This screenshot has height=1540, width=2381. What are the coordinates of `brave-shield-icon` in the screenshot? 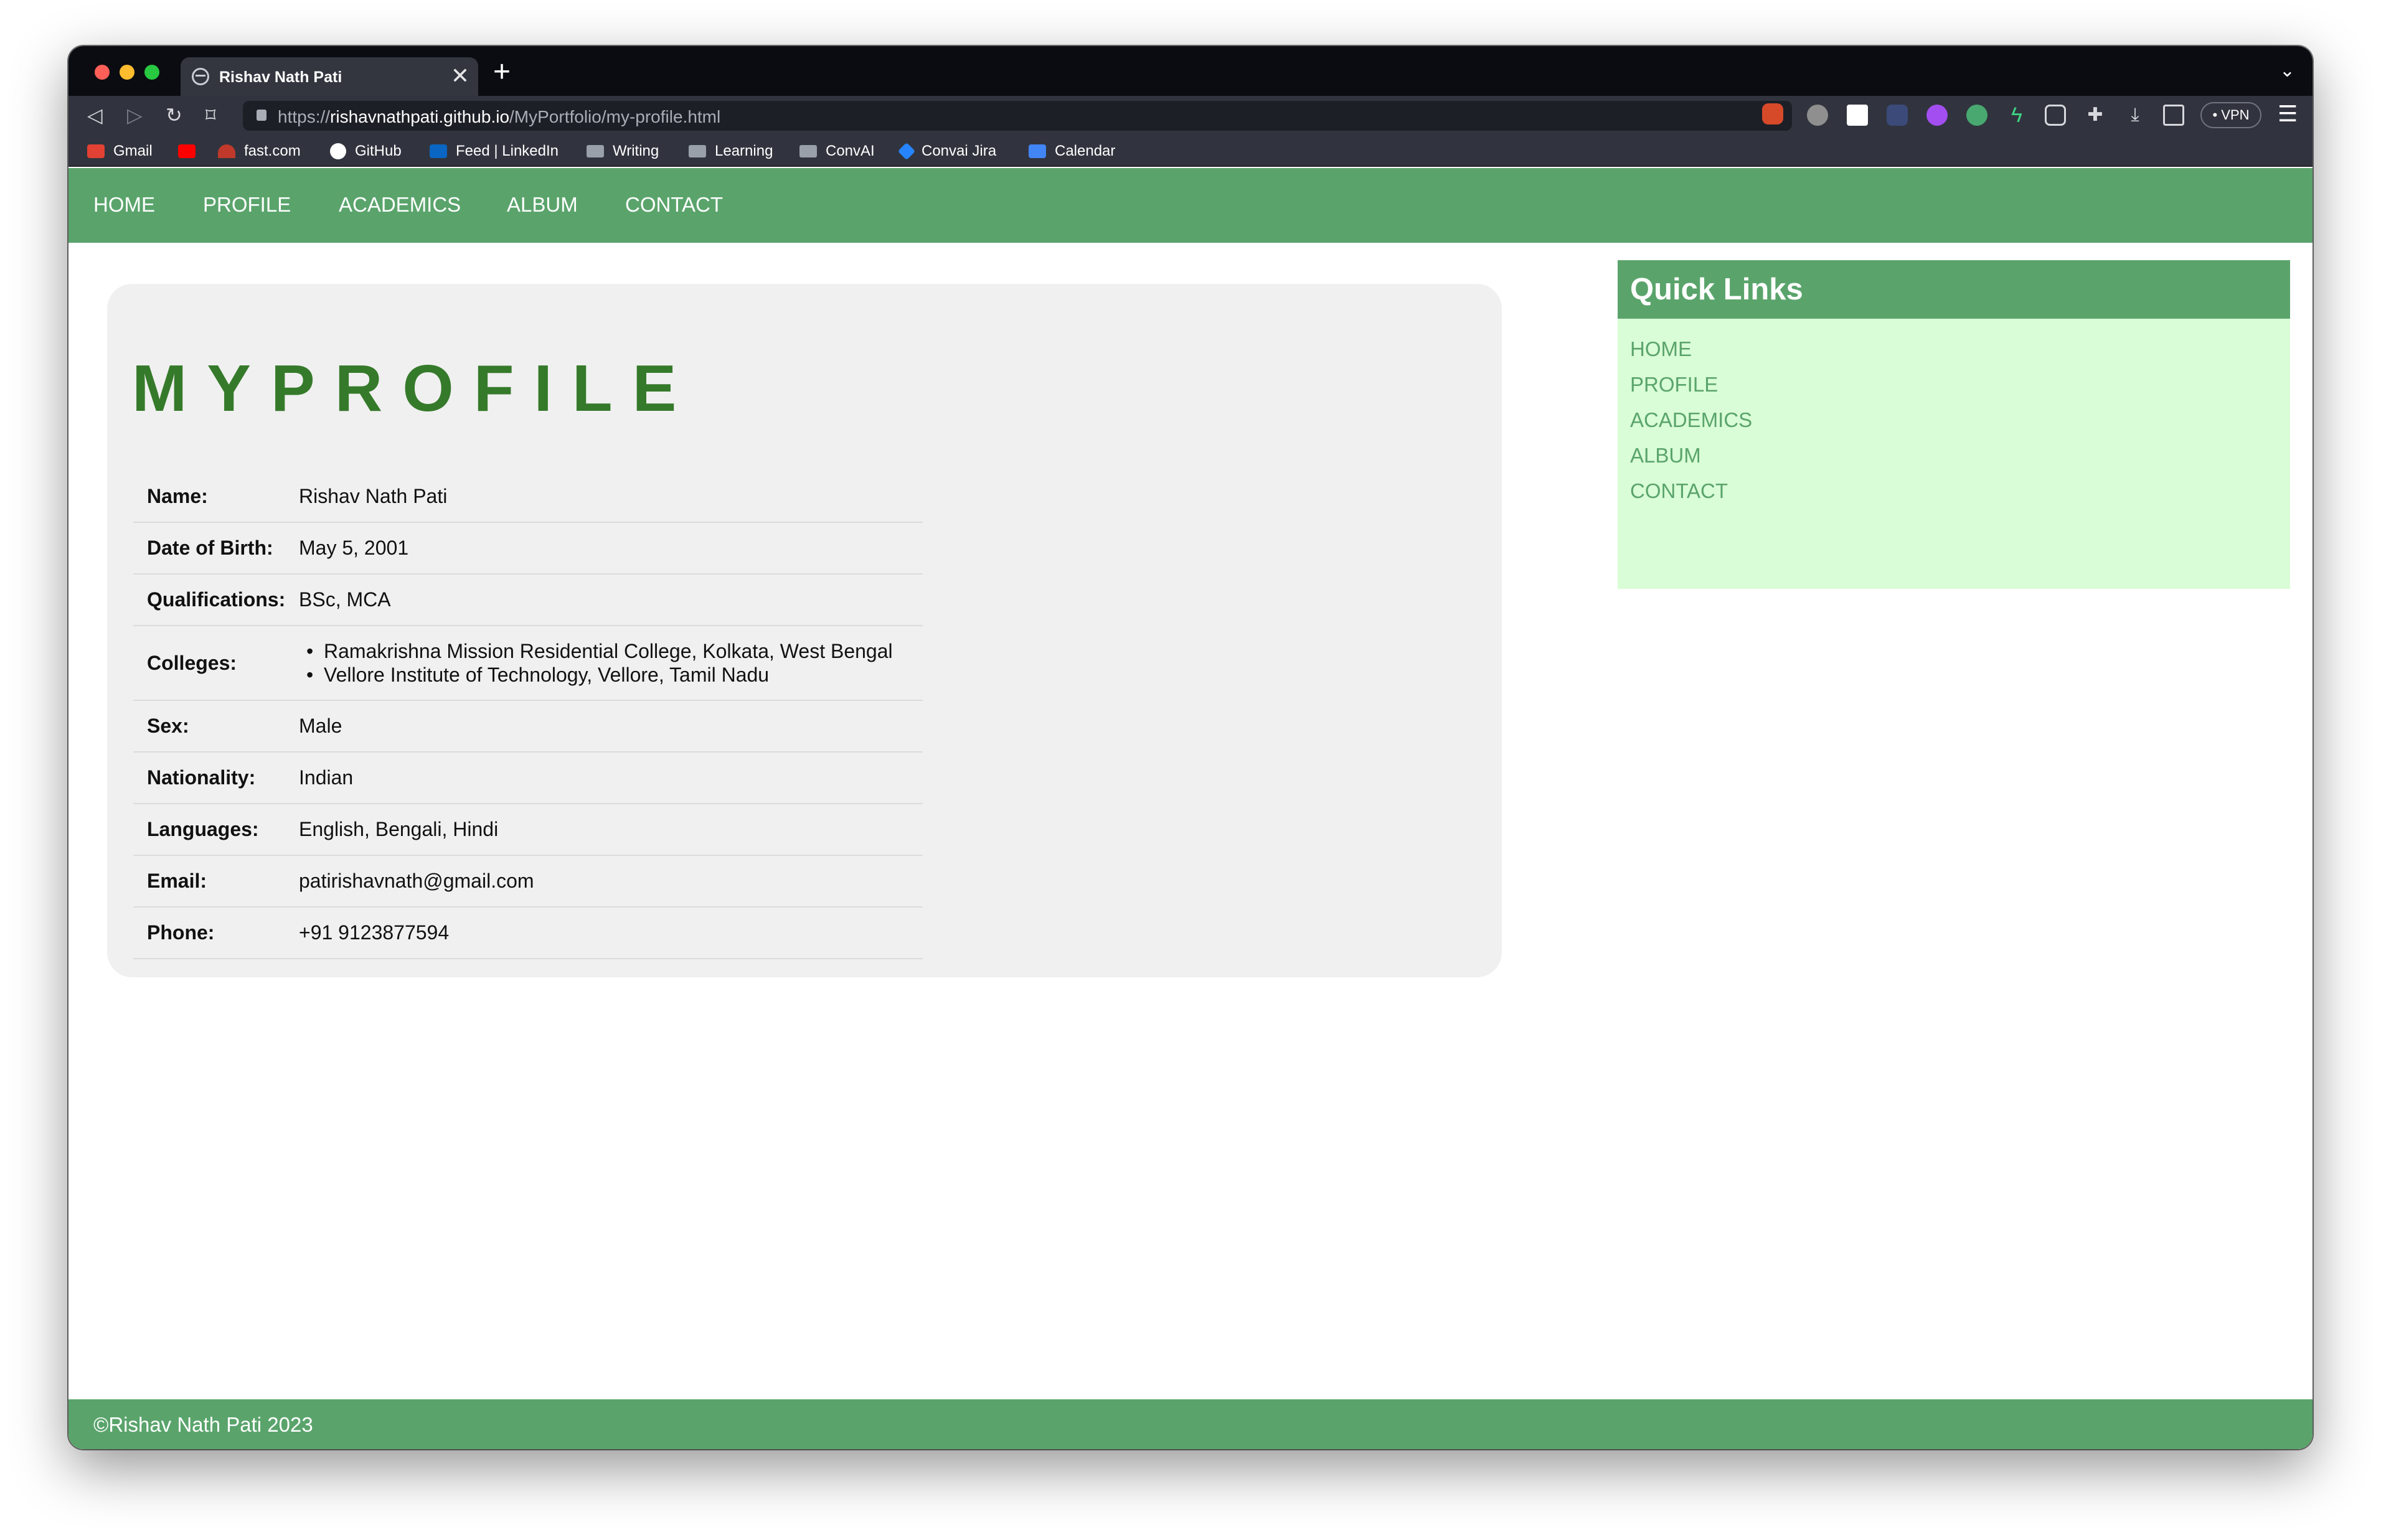 It's located at (1772, 113).